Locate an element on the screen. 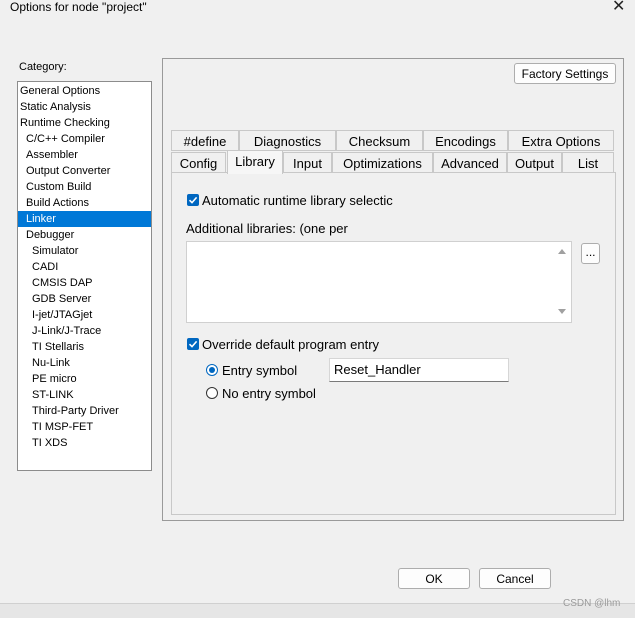 The image size is (635, 618). scroll-down-icon is located at coordinates (562, 311).